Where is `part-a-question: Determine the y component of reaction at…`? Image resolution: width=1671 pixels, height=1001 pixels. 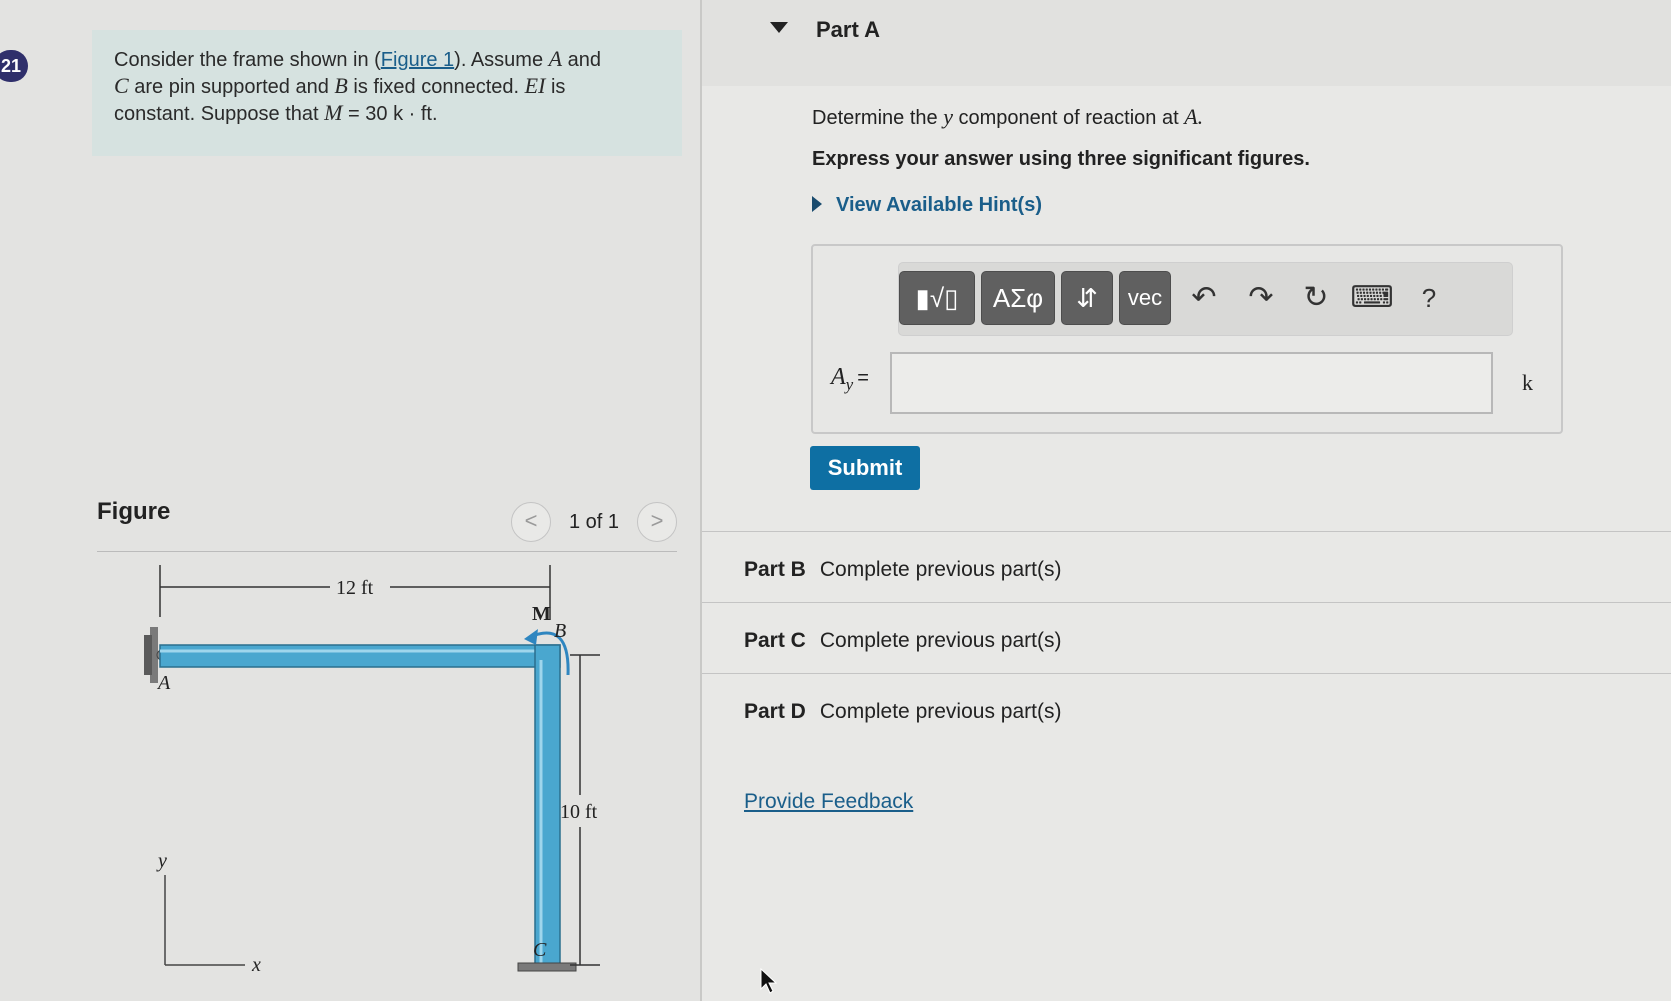 part-a-question: Determine the y component of reaction at… is located at coordinates (1007, 117).